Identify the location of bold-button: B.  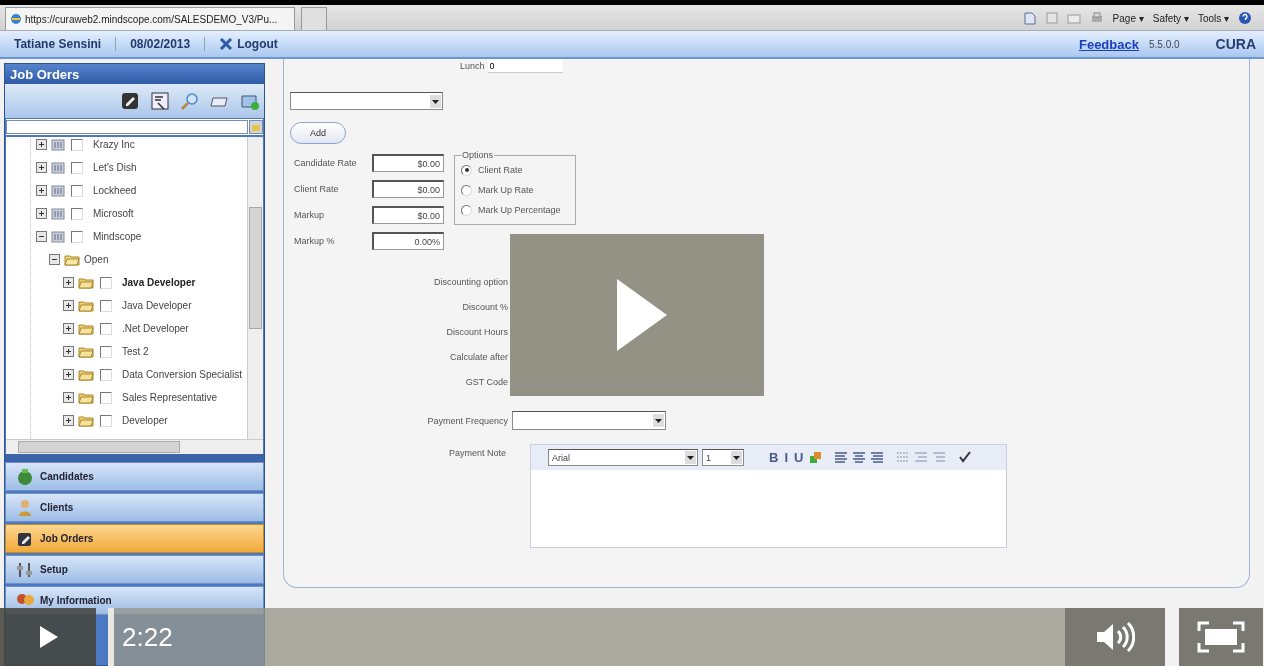
(774, 457).